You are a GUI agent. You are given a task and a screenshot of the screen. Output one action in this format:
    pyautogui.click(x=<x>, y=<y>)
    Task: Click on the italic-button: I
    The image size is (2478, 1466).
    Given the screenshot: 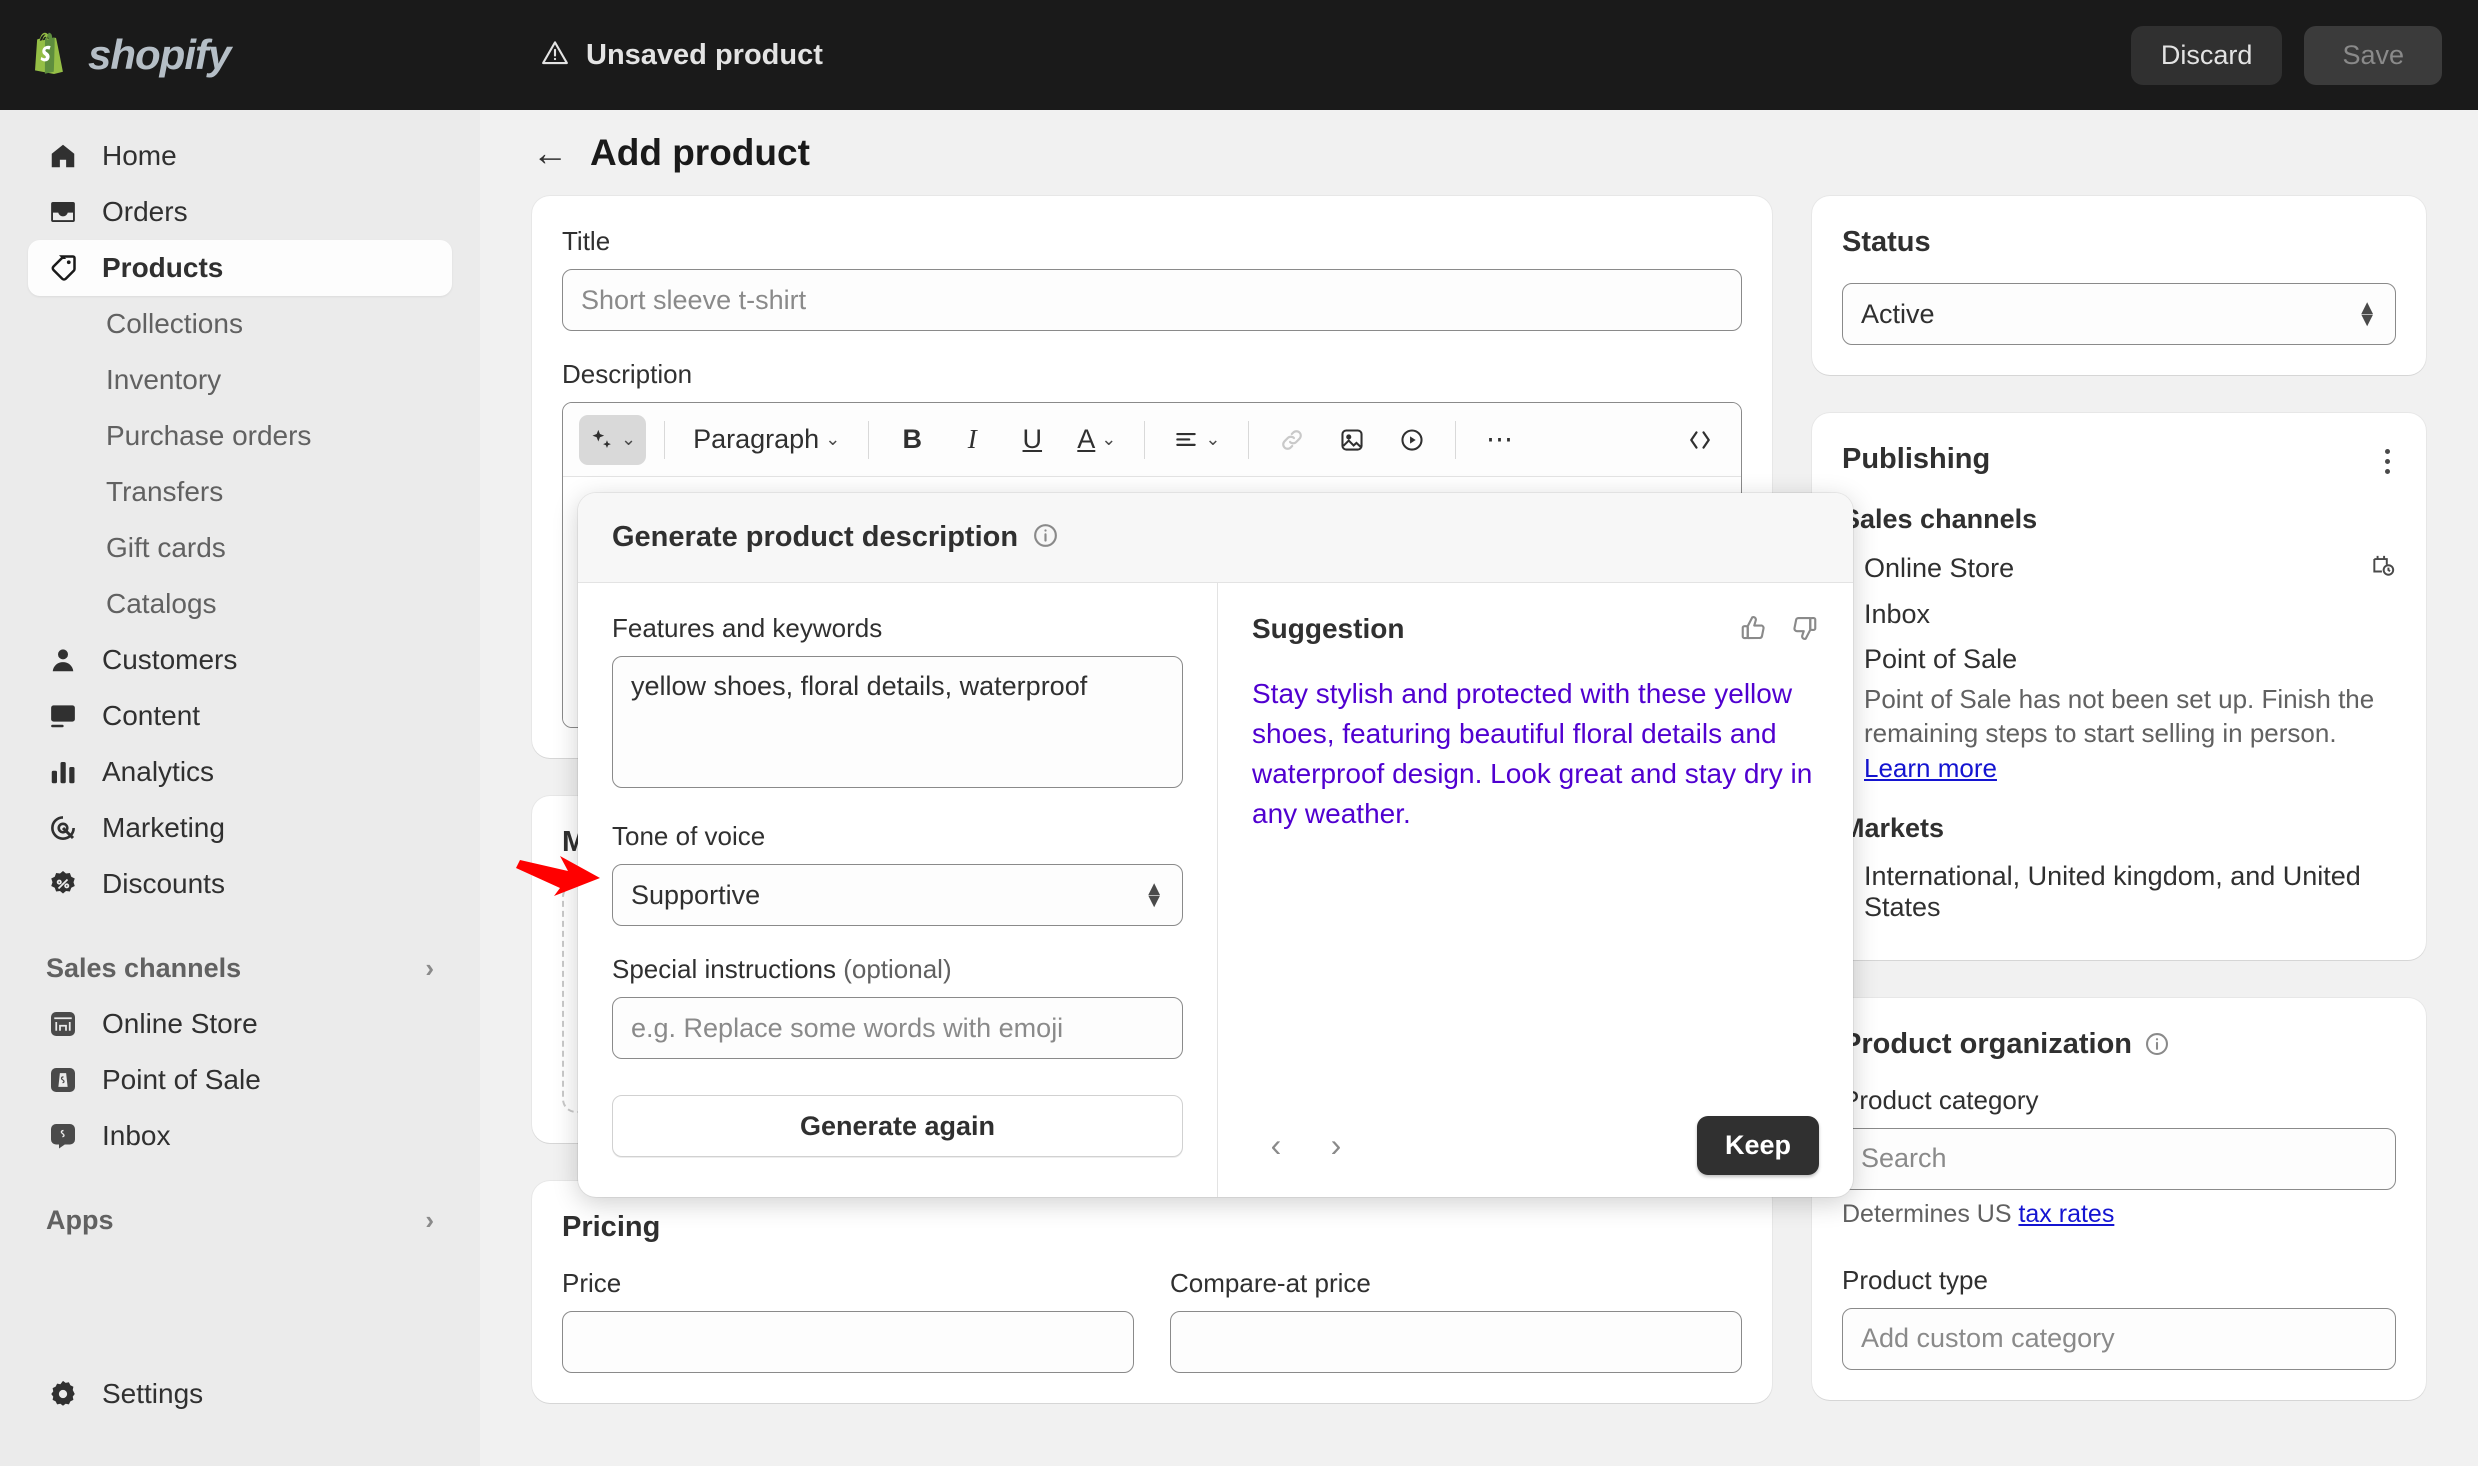 What is the action you would take?
    pyautogui.click(x=972, y=440)
    